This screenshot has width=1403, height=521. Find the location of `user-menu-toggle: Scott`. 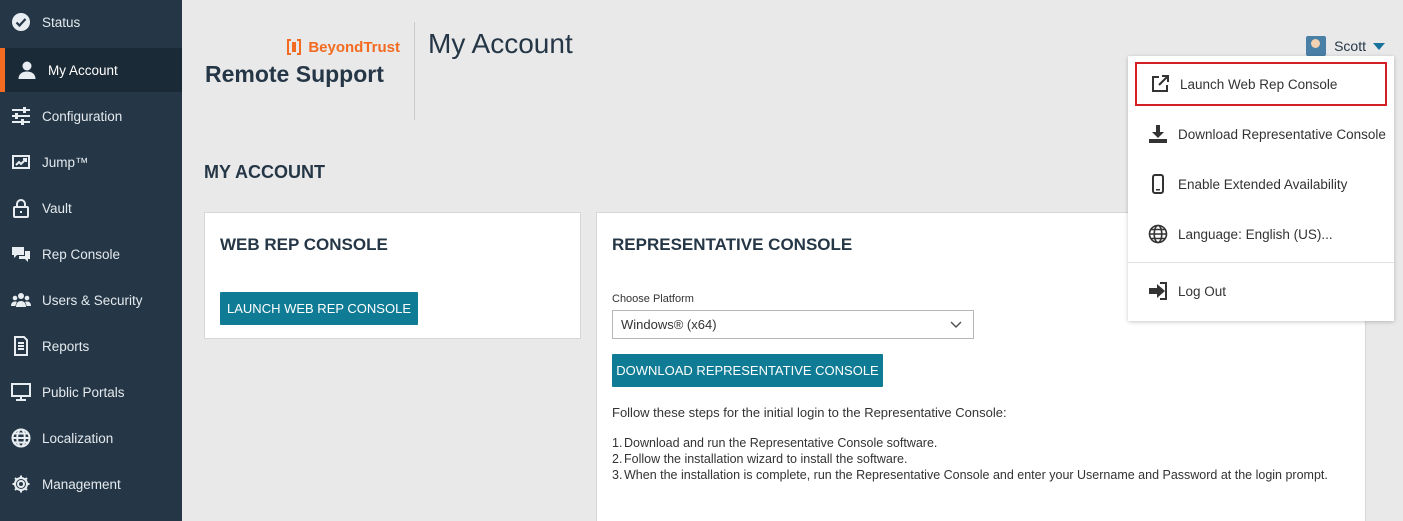

user-menu-toggle: Scott is located at coordinates (1345, 46).